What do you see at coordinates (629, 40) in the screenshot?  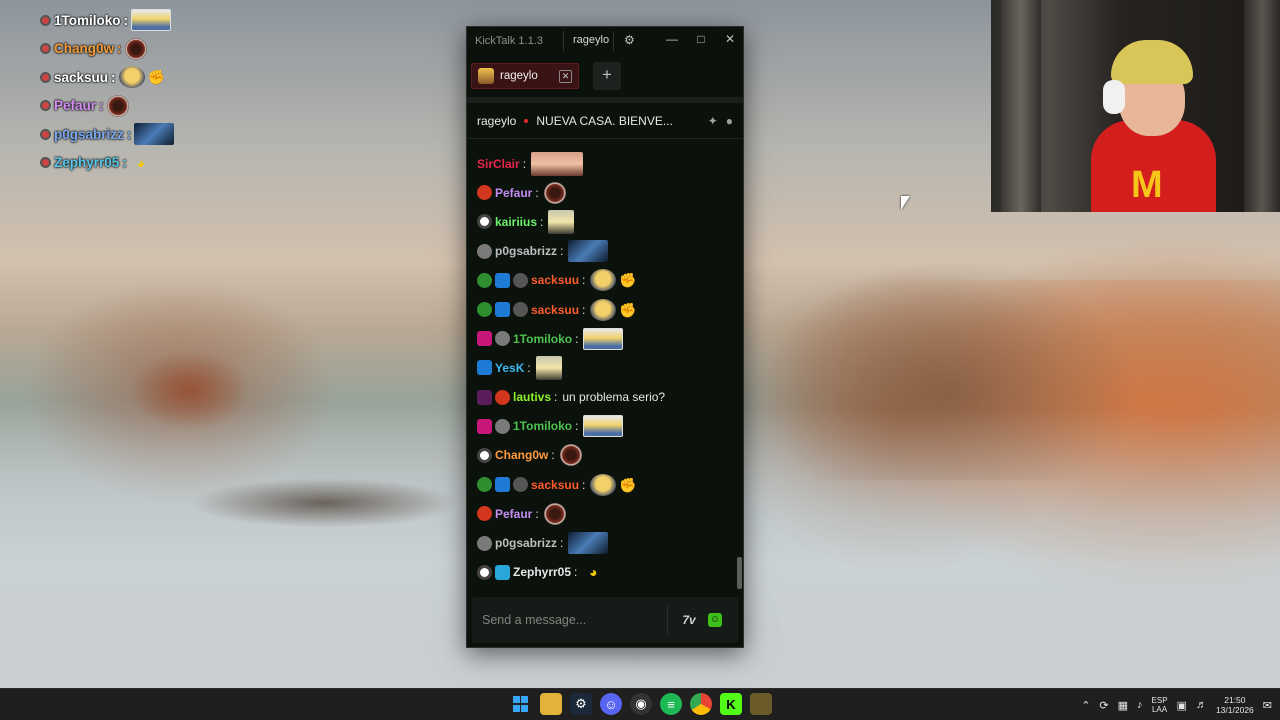 I see `gear-icon: ⚙` at bounding box center [629, 40].